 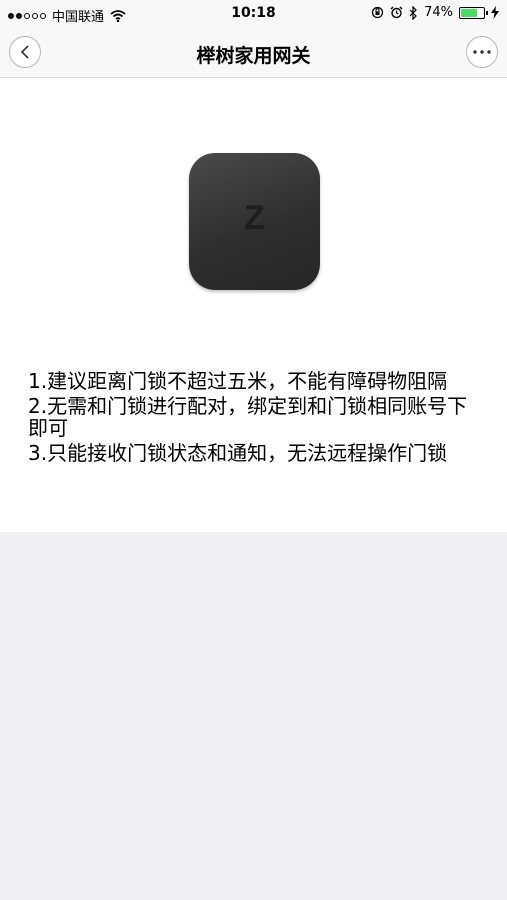 I want to click on alarm-icon, so click(x=396, y=12).